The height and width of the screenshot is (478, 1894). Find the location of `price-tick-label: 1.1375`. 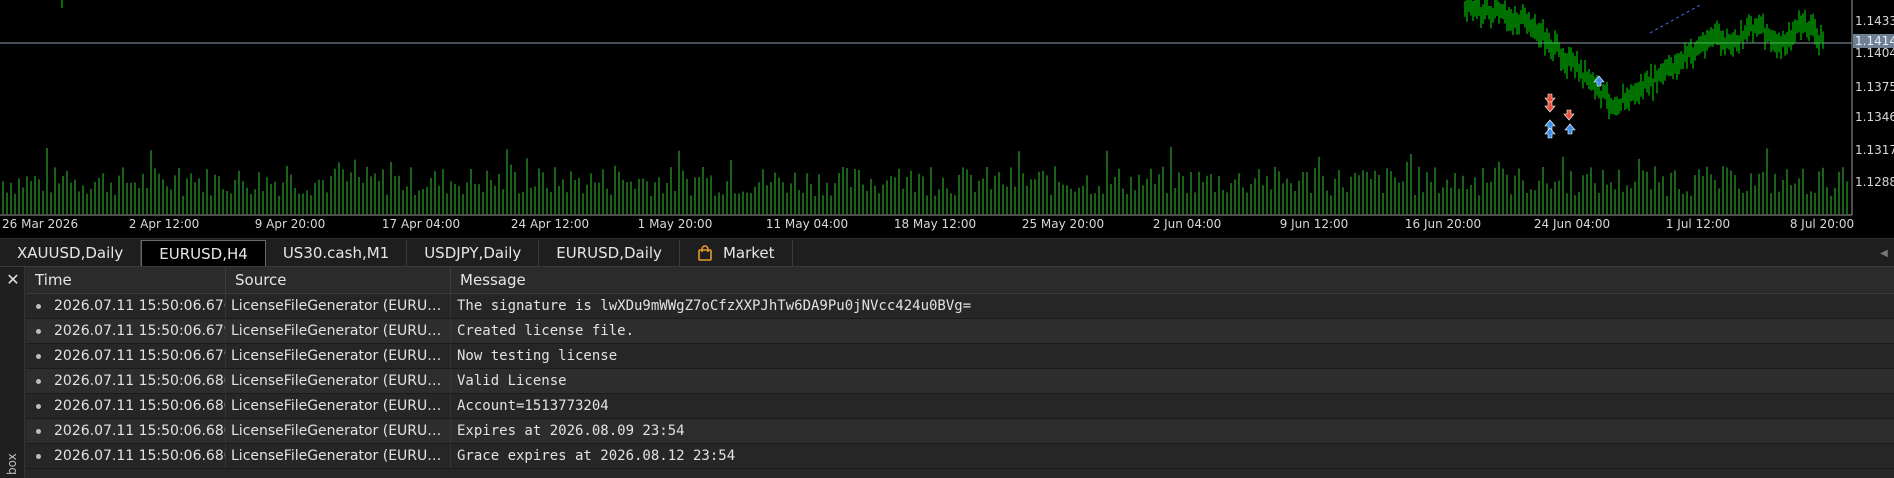

price-tick-label: 1.1375 is located at coordinates (1874, 87).